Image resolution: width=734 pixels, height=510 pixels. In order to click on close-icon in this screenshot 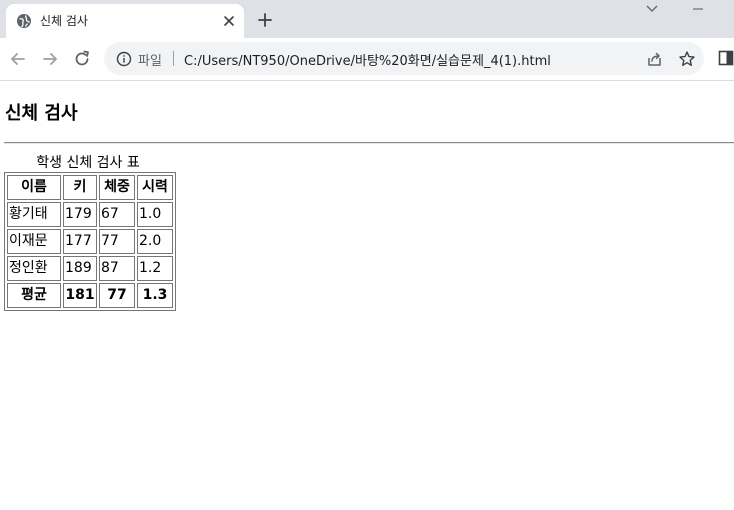, I will do `click(229, 21)`.